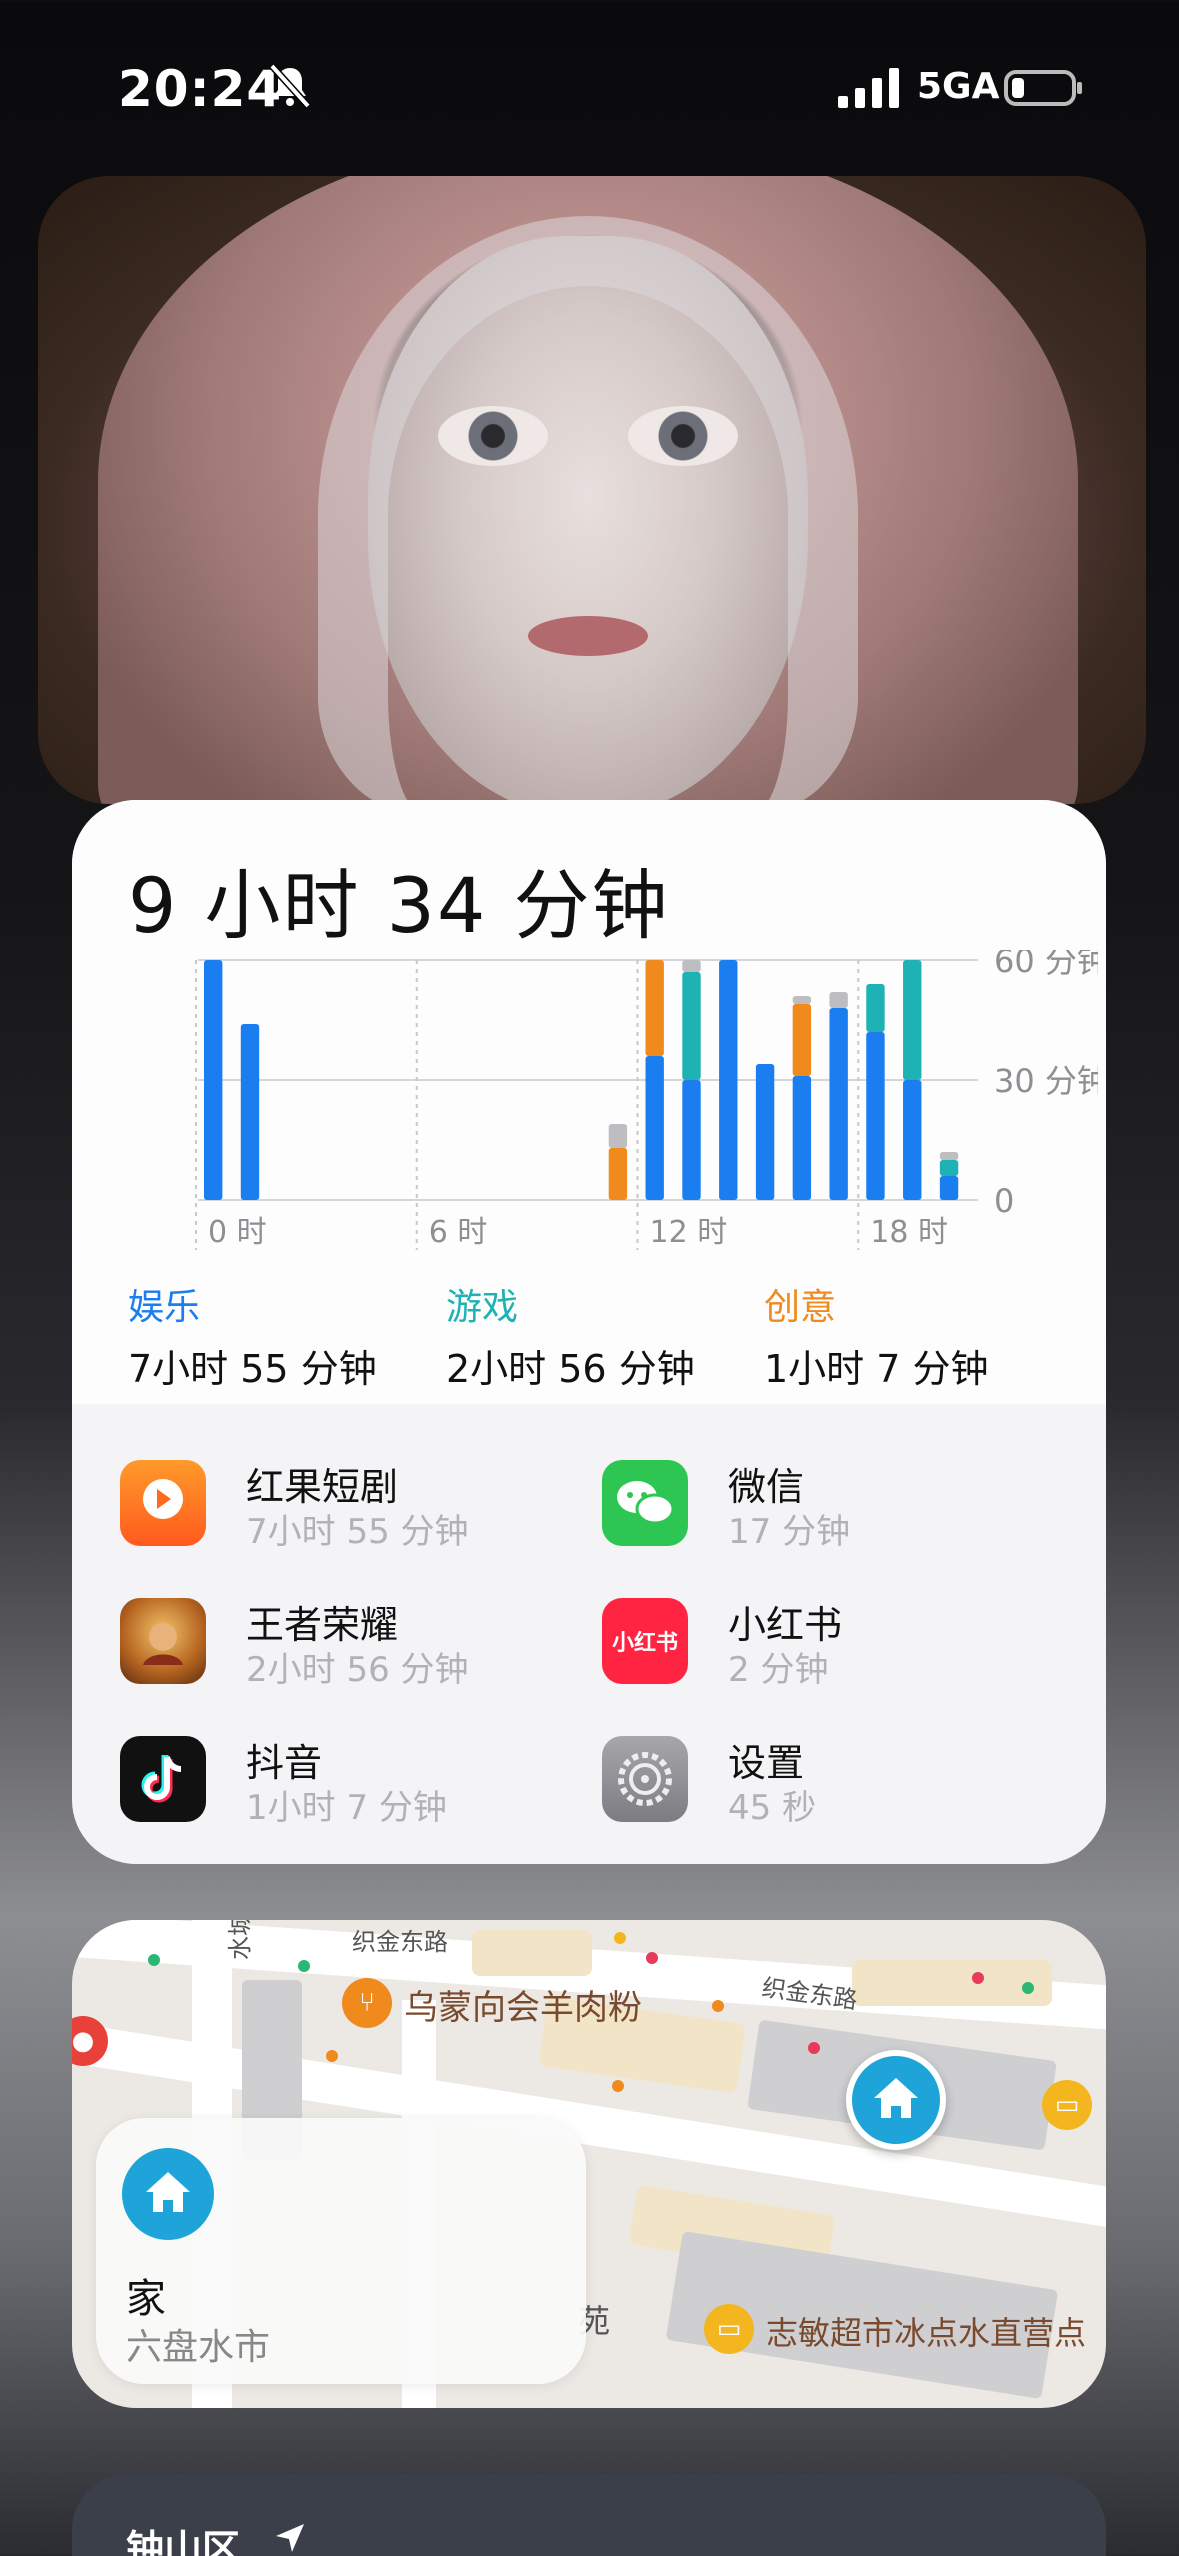 The image size is (1179, 2556). I want to click on honor-of-kings-icon, so click(163, 1641).